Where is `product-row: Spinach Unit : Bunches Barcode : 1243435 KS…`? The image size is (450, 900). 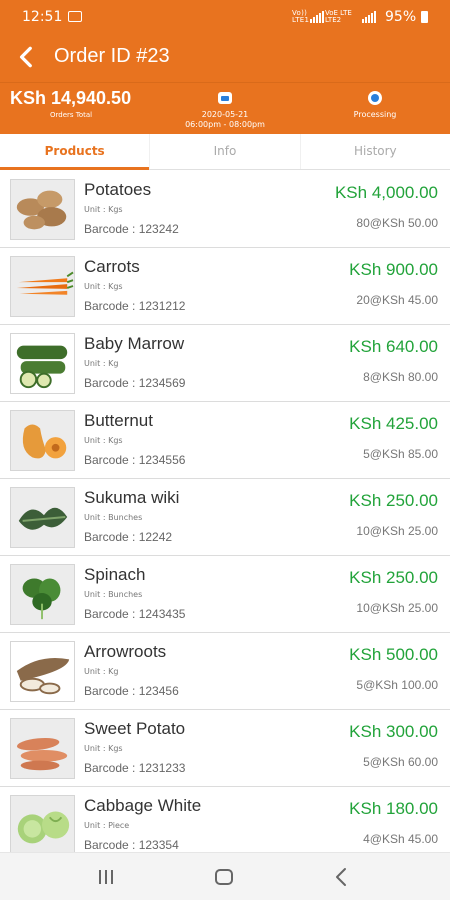
product-row: Spinach Unit : Bunches Barcode : 1243435 KS… is located at coordinates (225, 594).